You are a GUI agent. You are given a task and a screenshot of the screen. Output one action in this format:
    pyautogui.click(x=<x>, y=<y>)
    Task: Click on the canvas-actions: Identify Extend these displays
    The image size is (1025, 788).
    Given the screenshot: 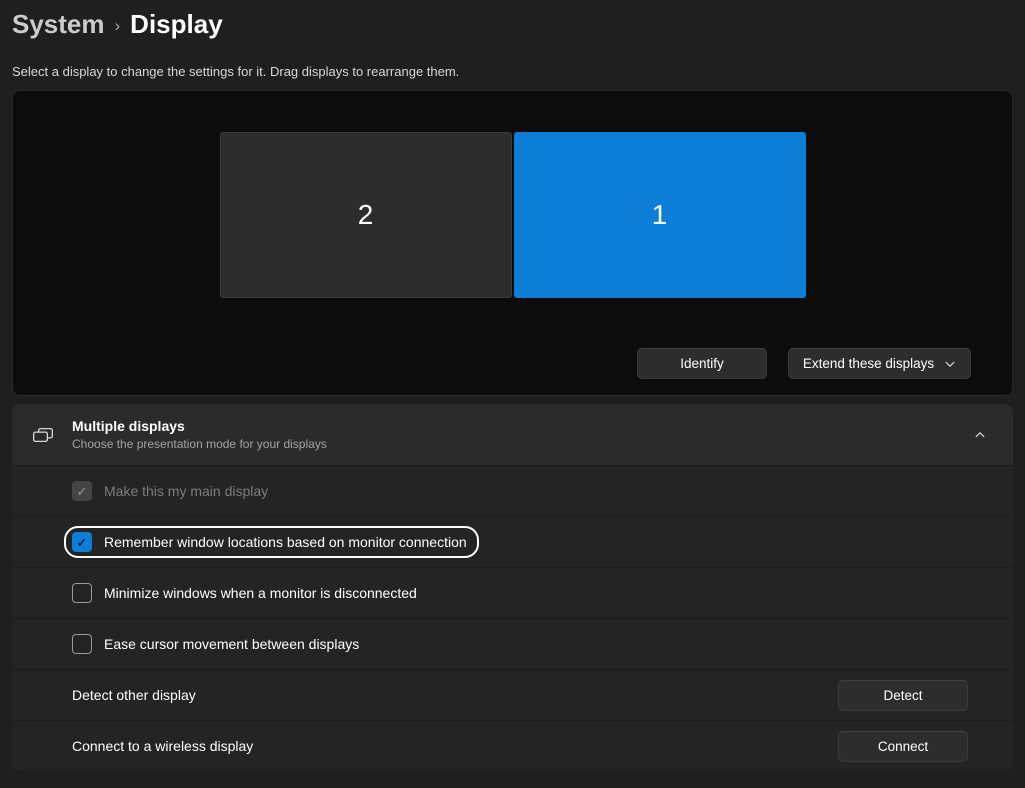 What is the action you would take?
    pyautogui.click(x=804, y=363)
    